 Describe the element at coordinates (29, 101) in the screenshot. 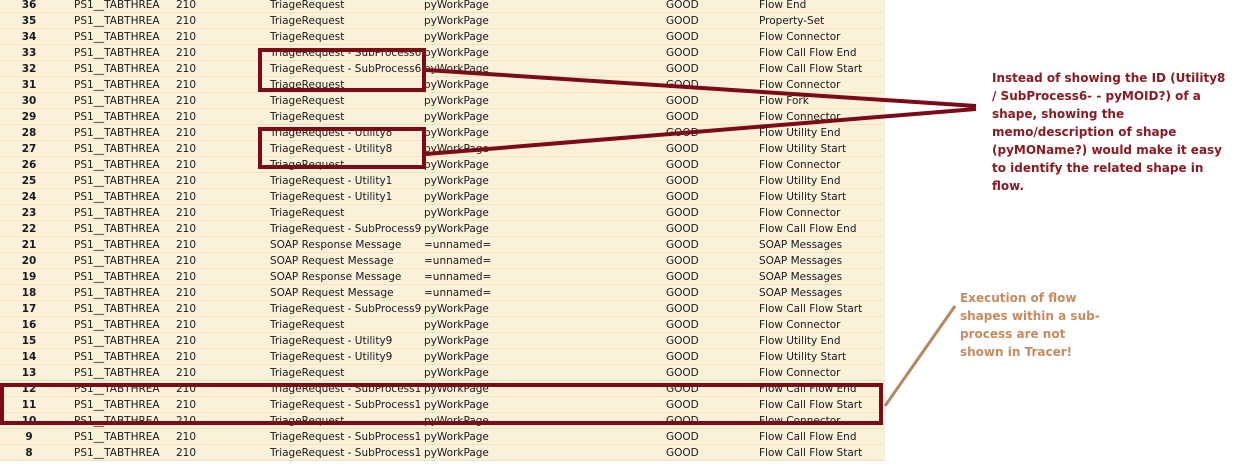

I see `row-number-cell: 30` at that location.